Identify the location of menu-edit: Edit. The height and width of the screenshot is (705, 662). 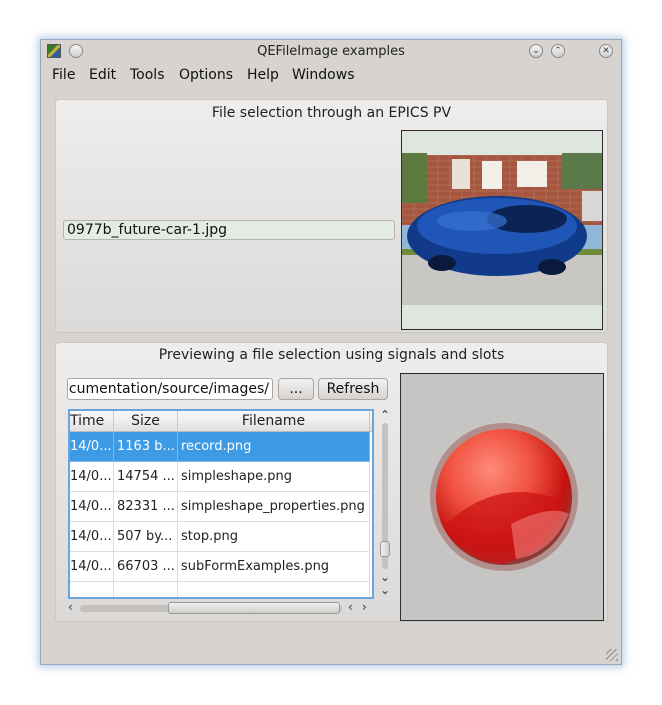
(102, 75).